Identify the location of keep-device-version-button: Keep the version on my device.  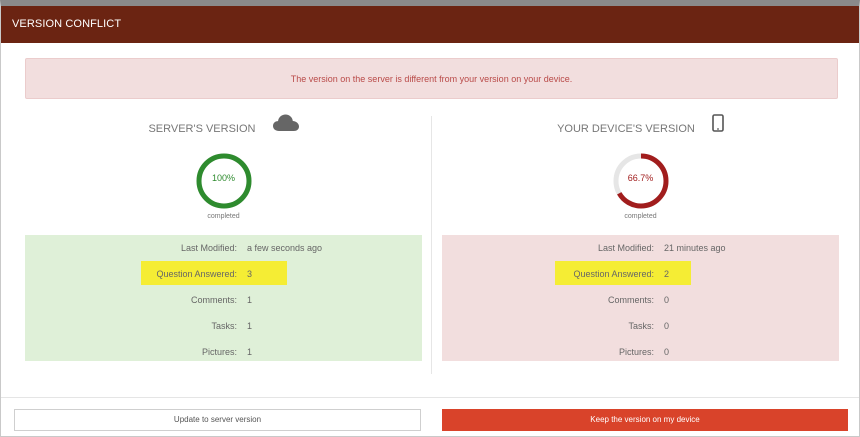
(645, 420).